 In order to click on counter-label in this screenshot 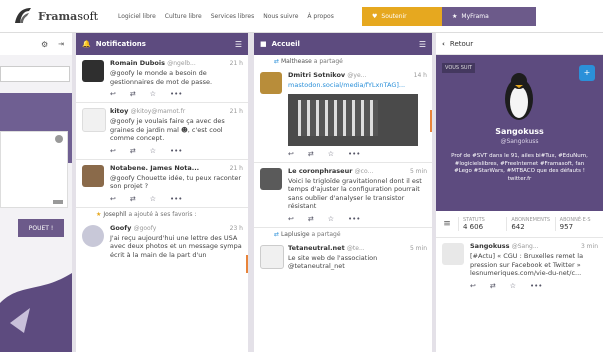, I will do `click(58, 202)`.